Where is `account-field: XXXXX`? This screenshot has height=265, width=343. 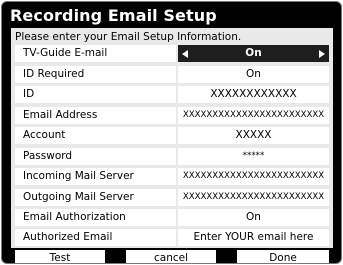 account-field: XXXXX is located at coordinates (253, 135).